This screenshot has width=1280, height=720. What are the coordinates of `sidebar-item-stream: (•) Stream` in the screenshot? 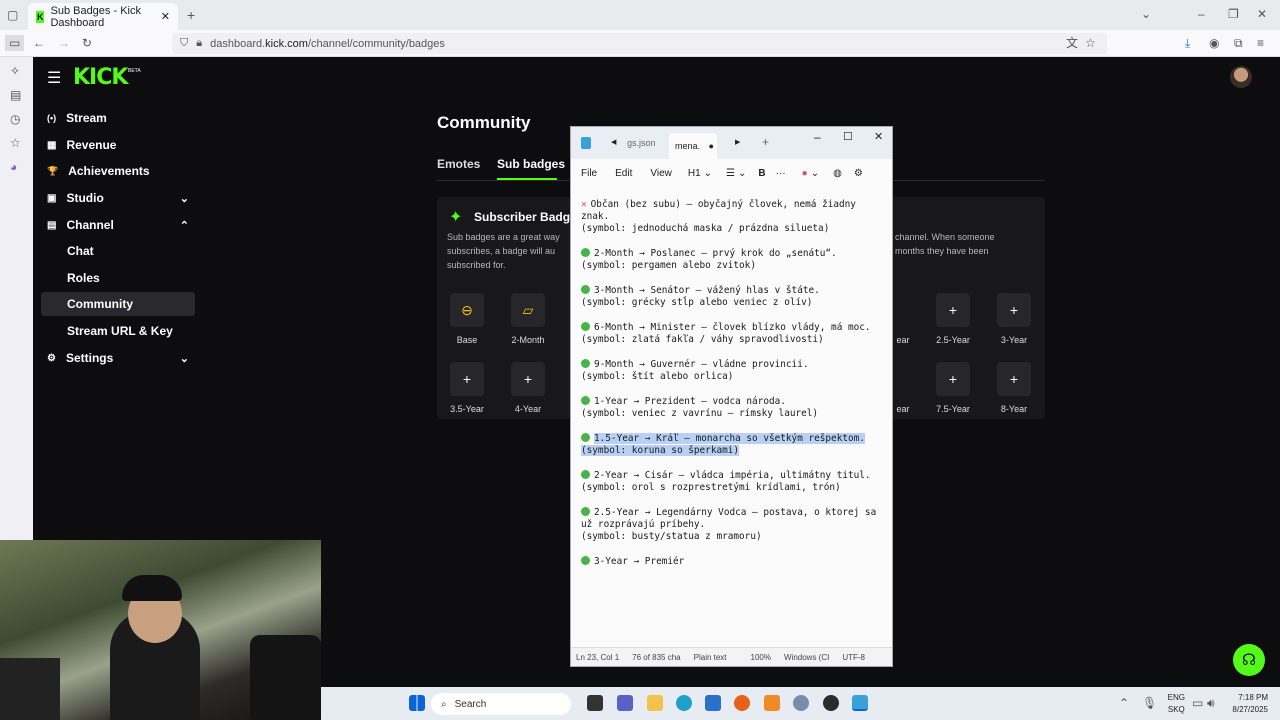 It's located at (118, 118).